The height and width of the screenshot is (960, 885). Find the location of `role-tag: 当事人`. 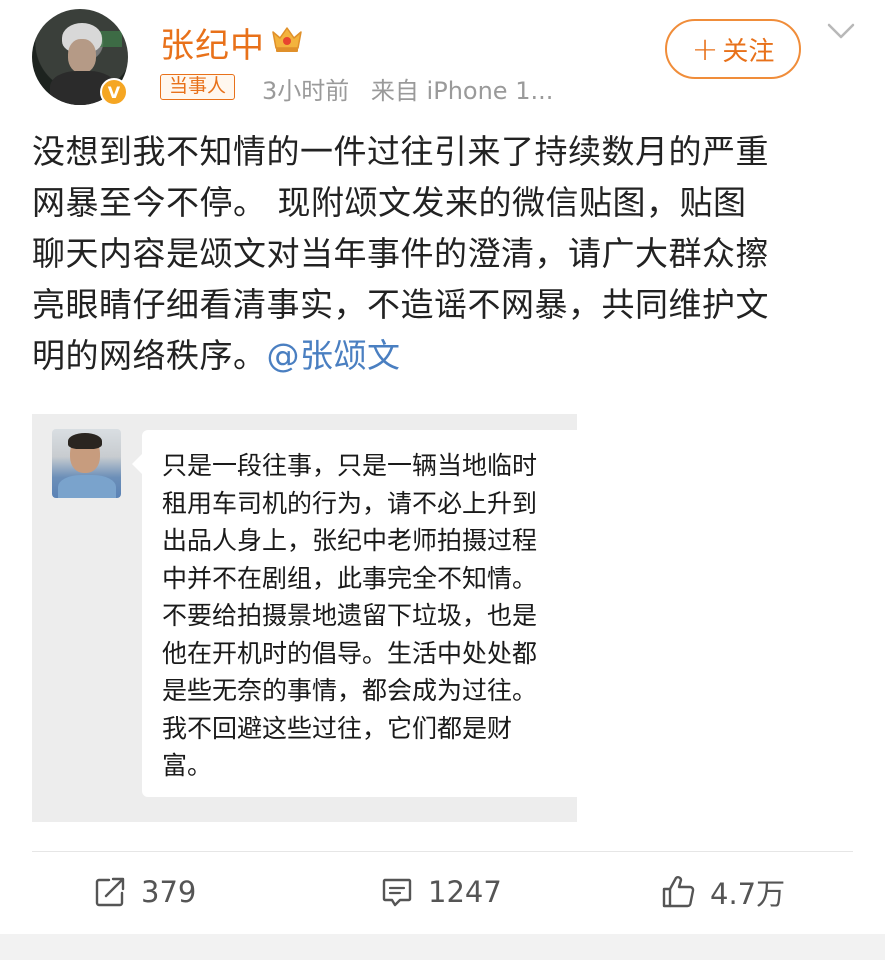

role-tag: 当事人 is located at coordinates (198, 87).